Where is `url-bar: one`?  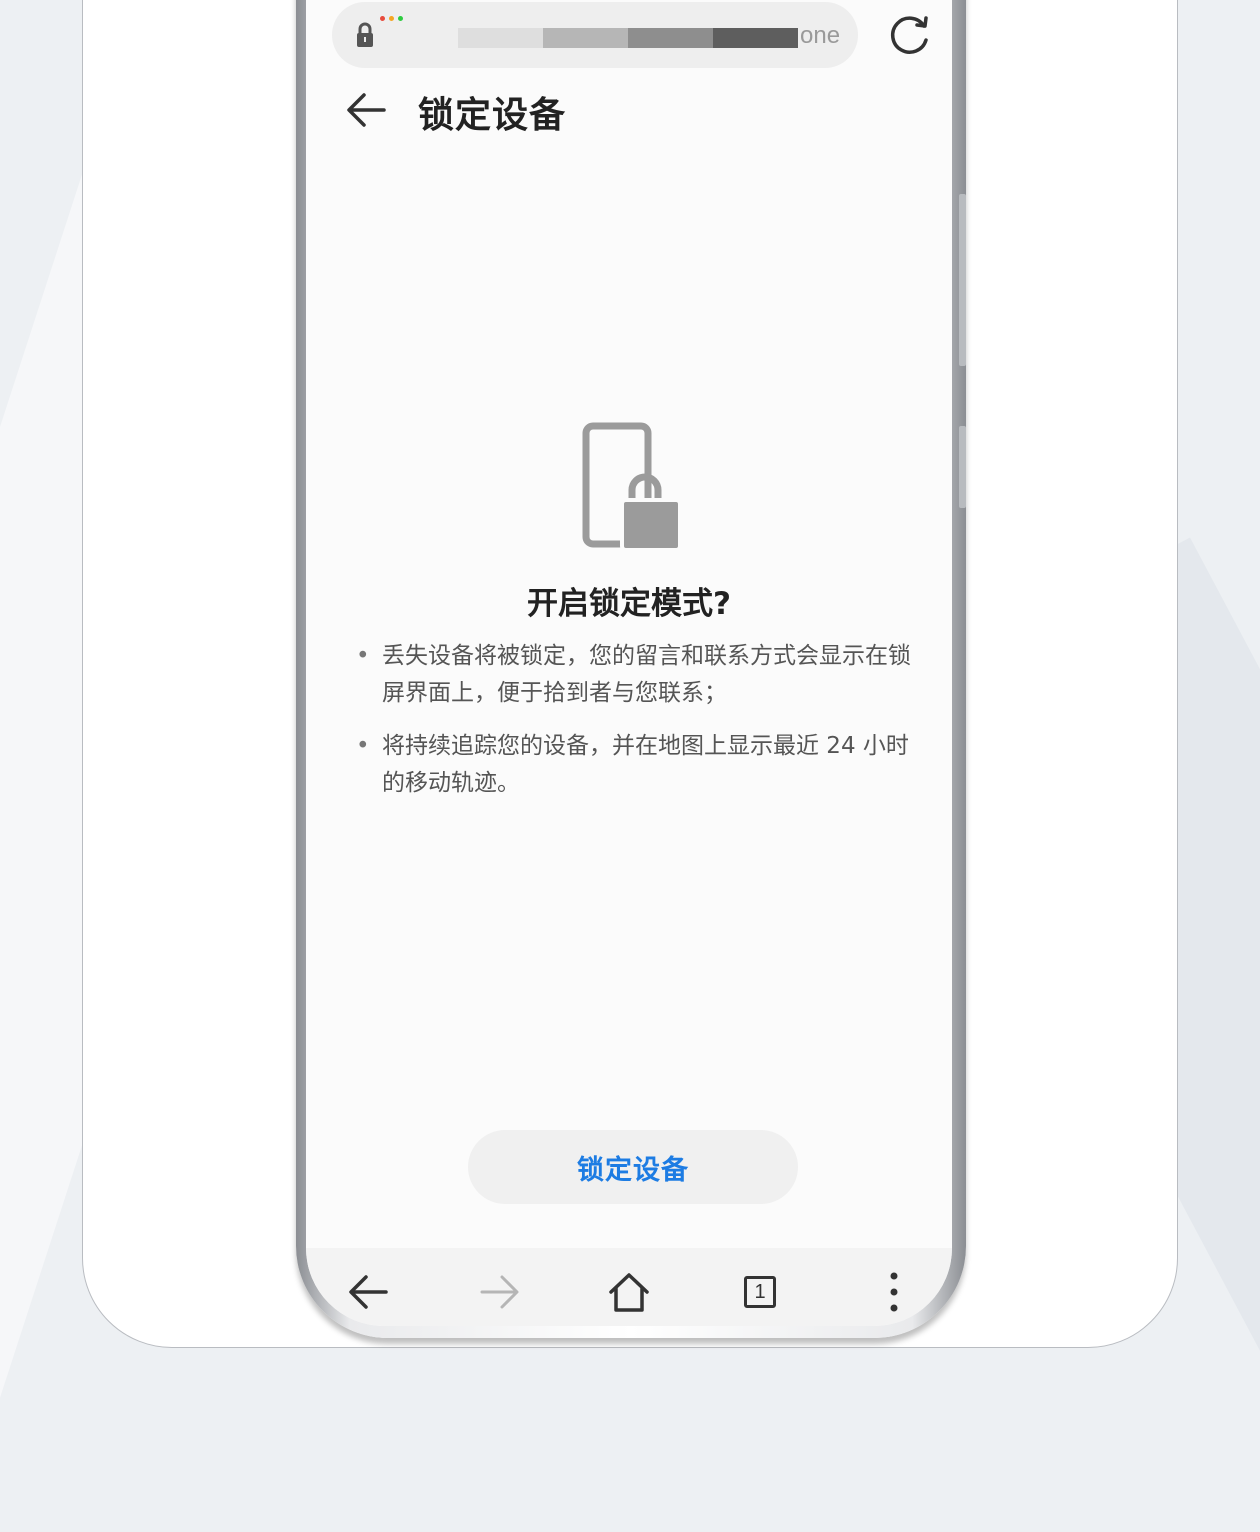 url-bar: one is located at coordinates (595, 35).